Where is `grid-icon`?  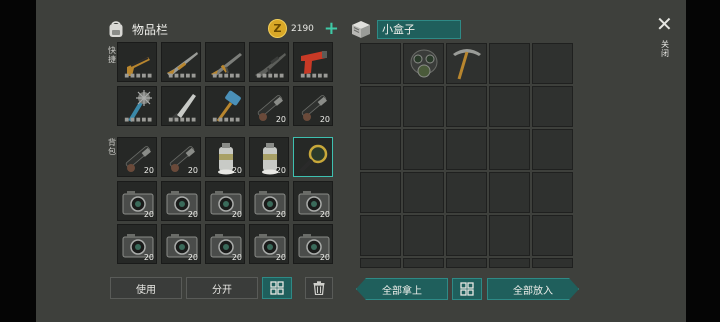
grid-icon is located at coordinates (467, 289).